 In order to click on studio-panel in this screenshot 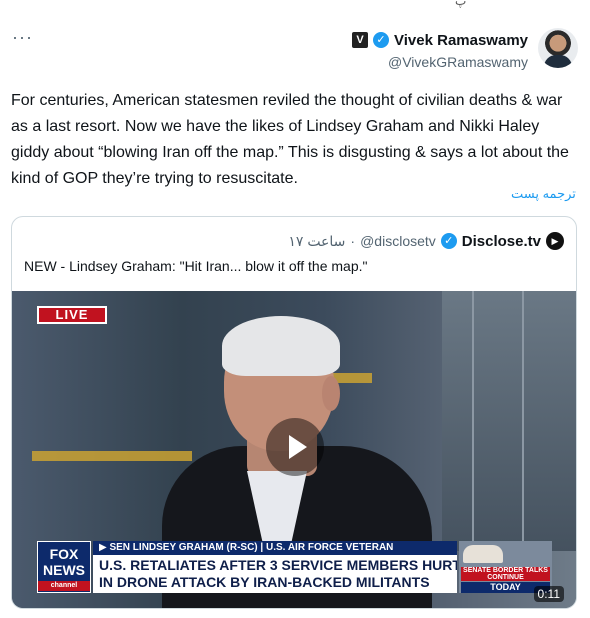, I will do `click(509, 421)`.